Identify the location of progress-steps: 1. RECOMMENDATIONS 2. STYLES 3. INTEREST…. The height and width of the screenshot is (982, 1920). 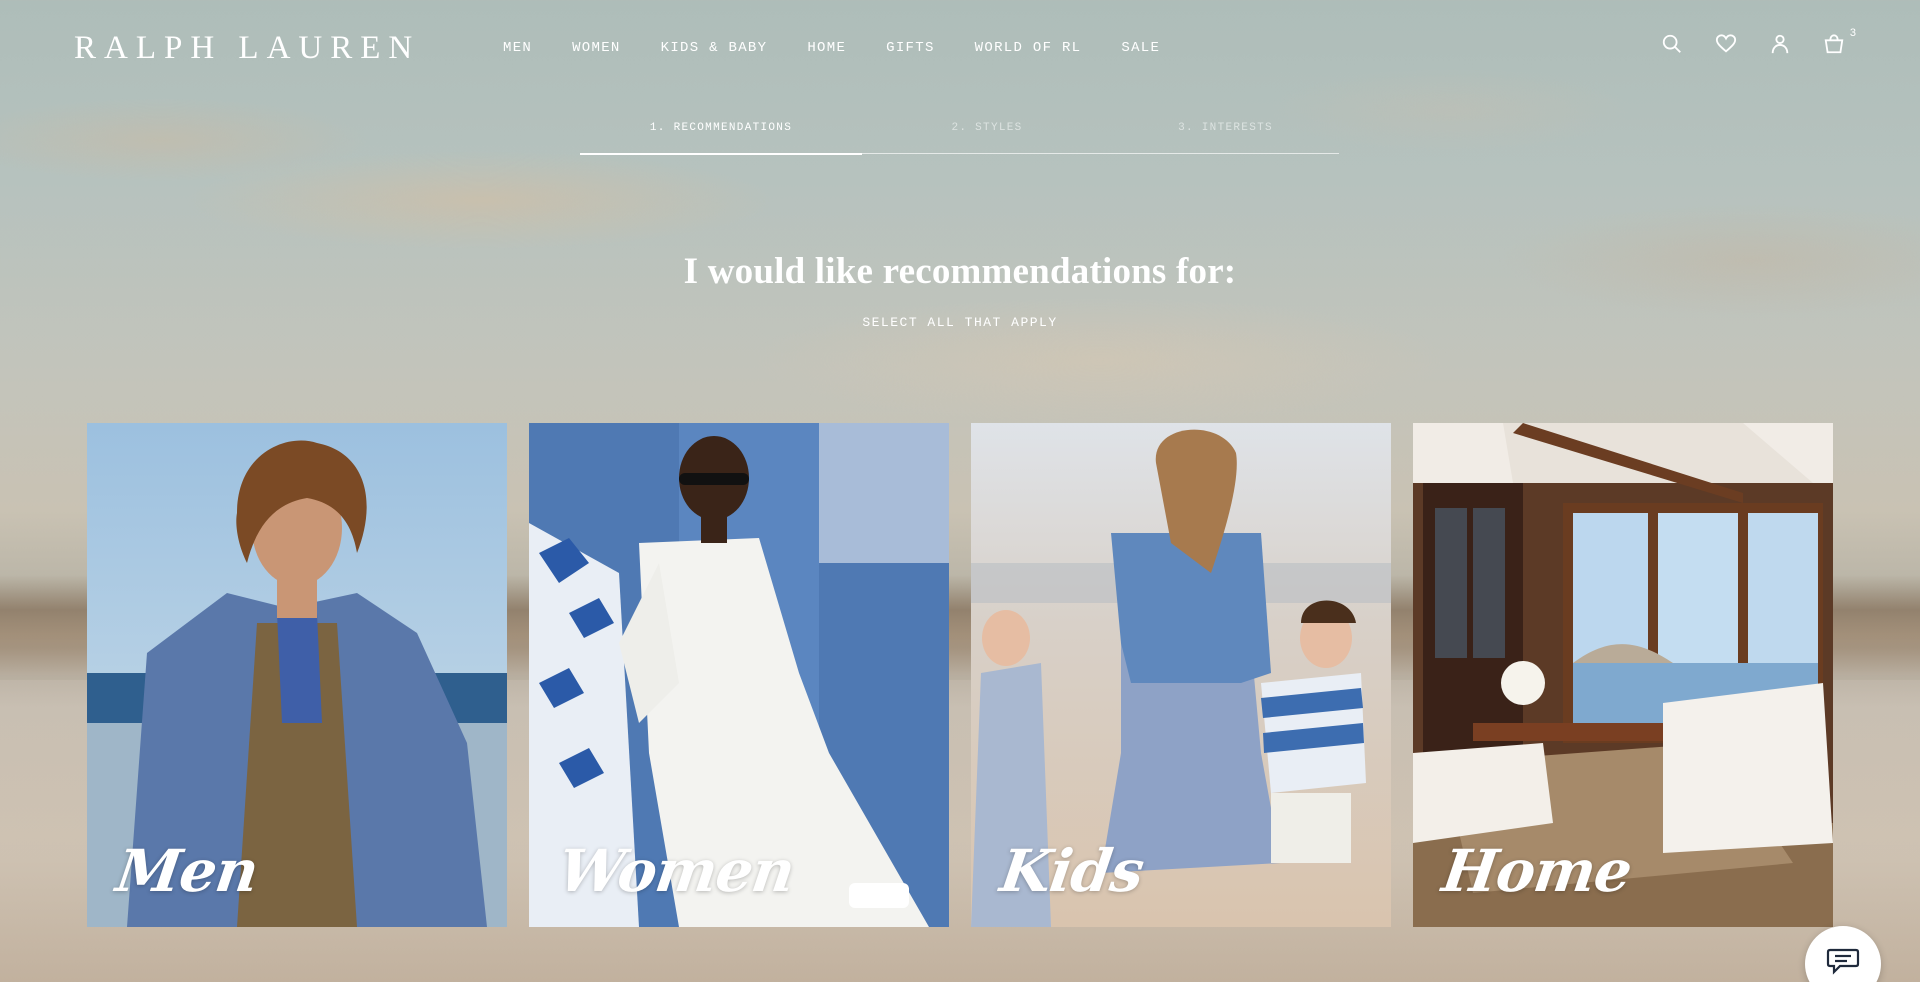
(959, 137).